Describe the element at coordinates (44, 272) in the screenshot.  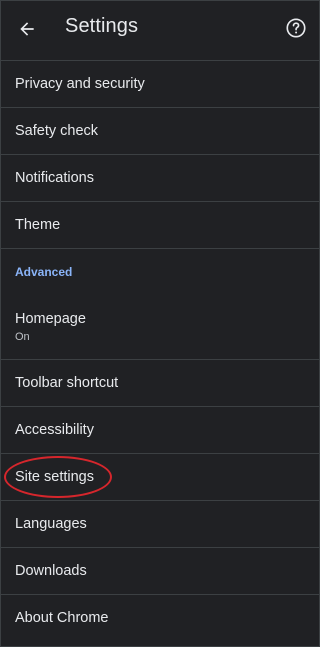
I see `section-label: Advanced` at that location.